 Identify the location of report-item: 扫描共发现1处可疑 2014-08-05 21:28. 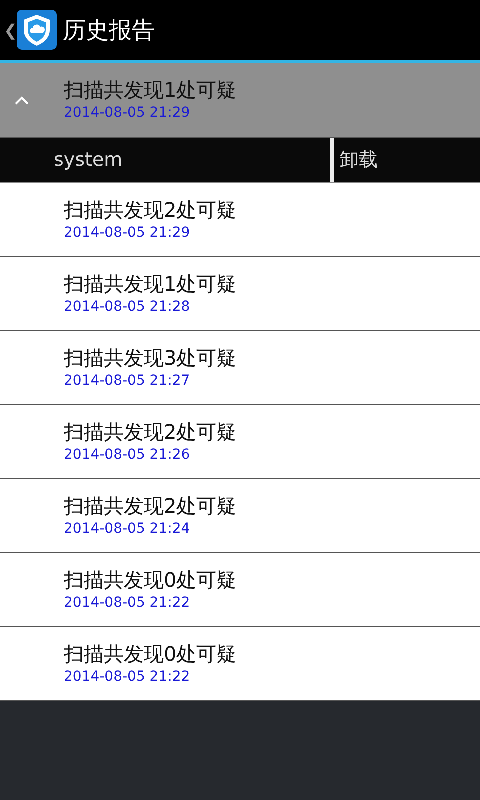
(240, 294).